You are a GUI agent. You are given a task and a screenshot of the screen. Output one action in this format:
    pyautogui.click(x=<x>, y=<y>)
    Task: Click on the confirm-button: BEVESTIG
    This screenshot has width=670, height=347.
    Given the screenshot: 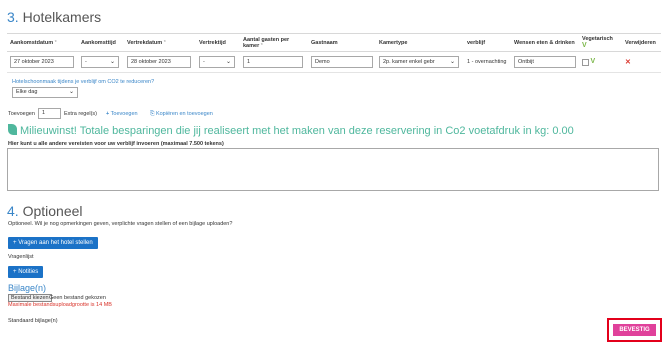 What is the action you would take?
    pyautogui.click(x=634, y=330)
    